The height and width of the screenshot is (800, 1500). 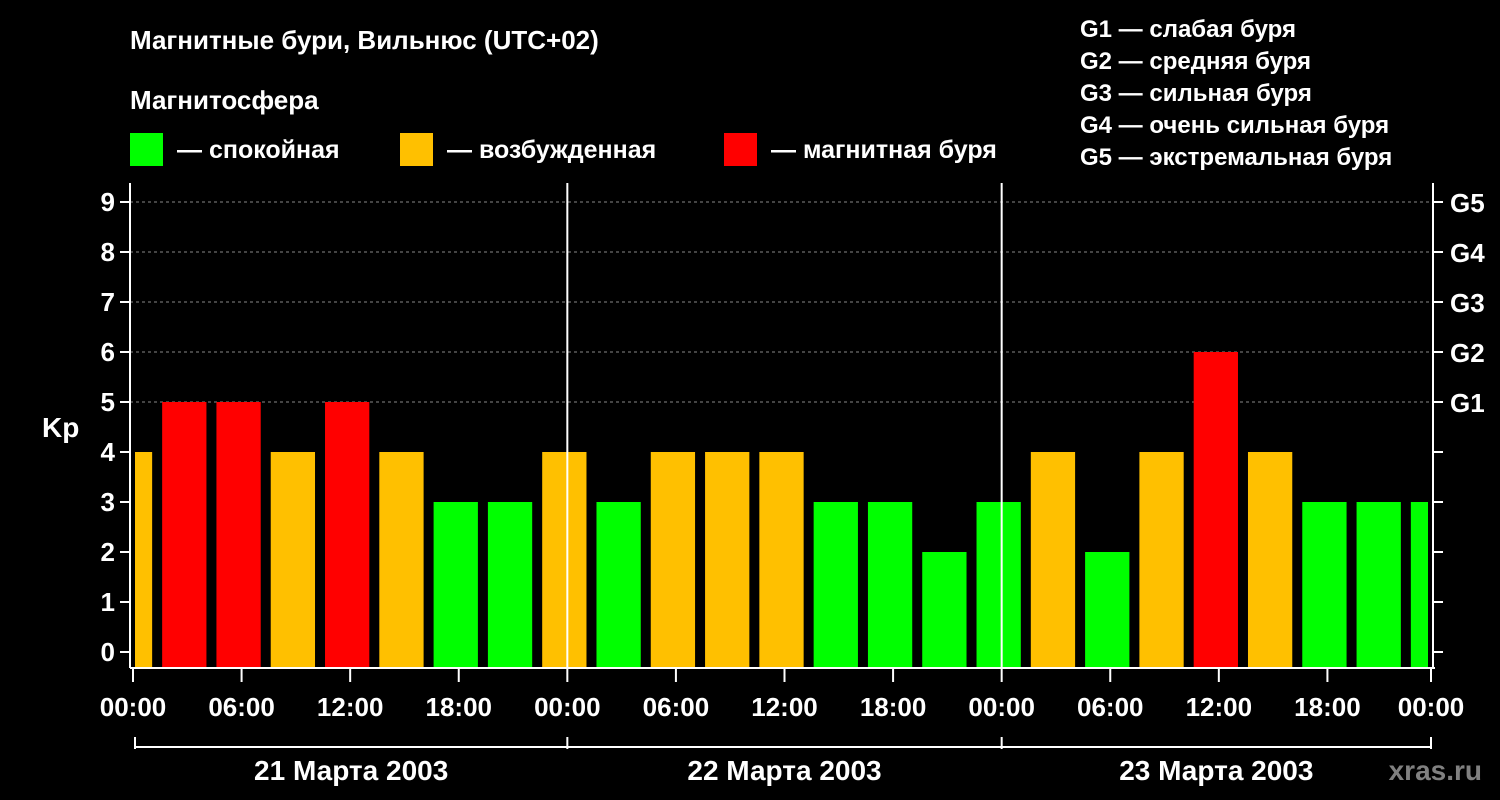 What do you see at coordinates (351, 770) in the screenshot?
I see `day-label: 21 Марта 2003` at bounding box center [351, 770].